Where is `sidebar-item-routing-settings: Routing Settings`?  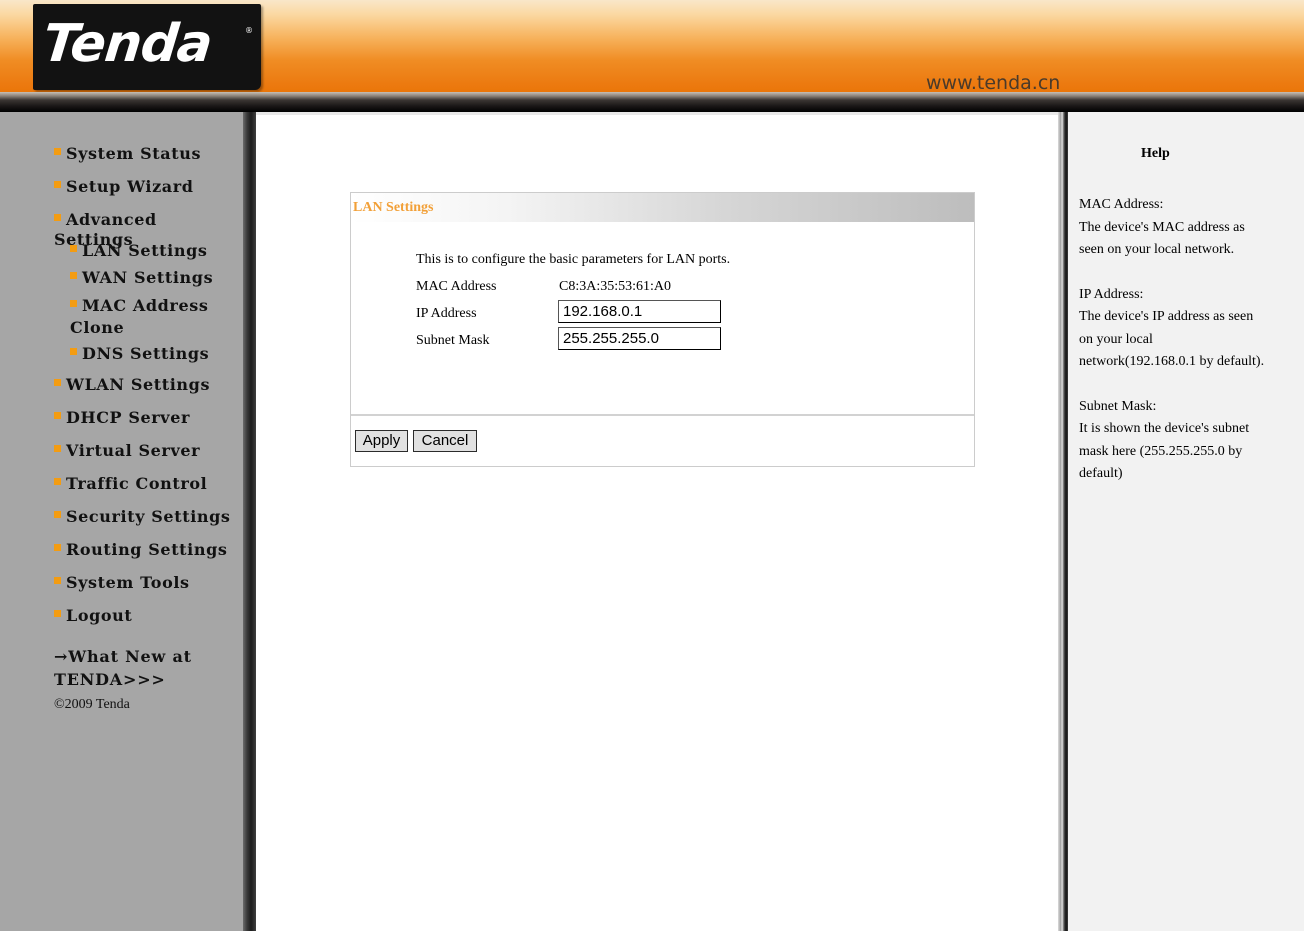
sidebar-item-routing-settings: Routing Settings is located at coordinates (147, 556).